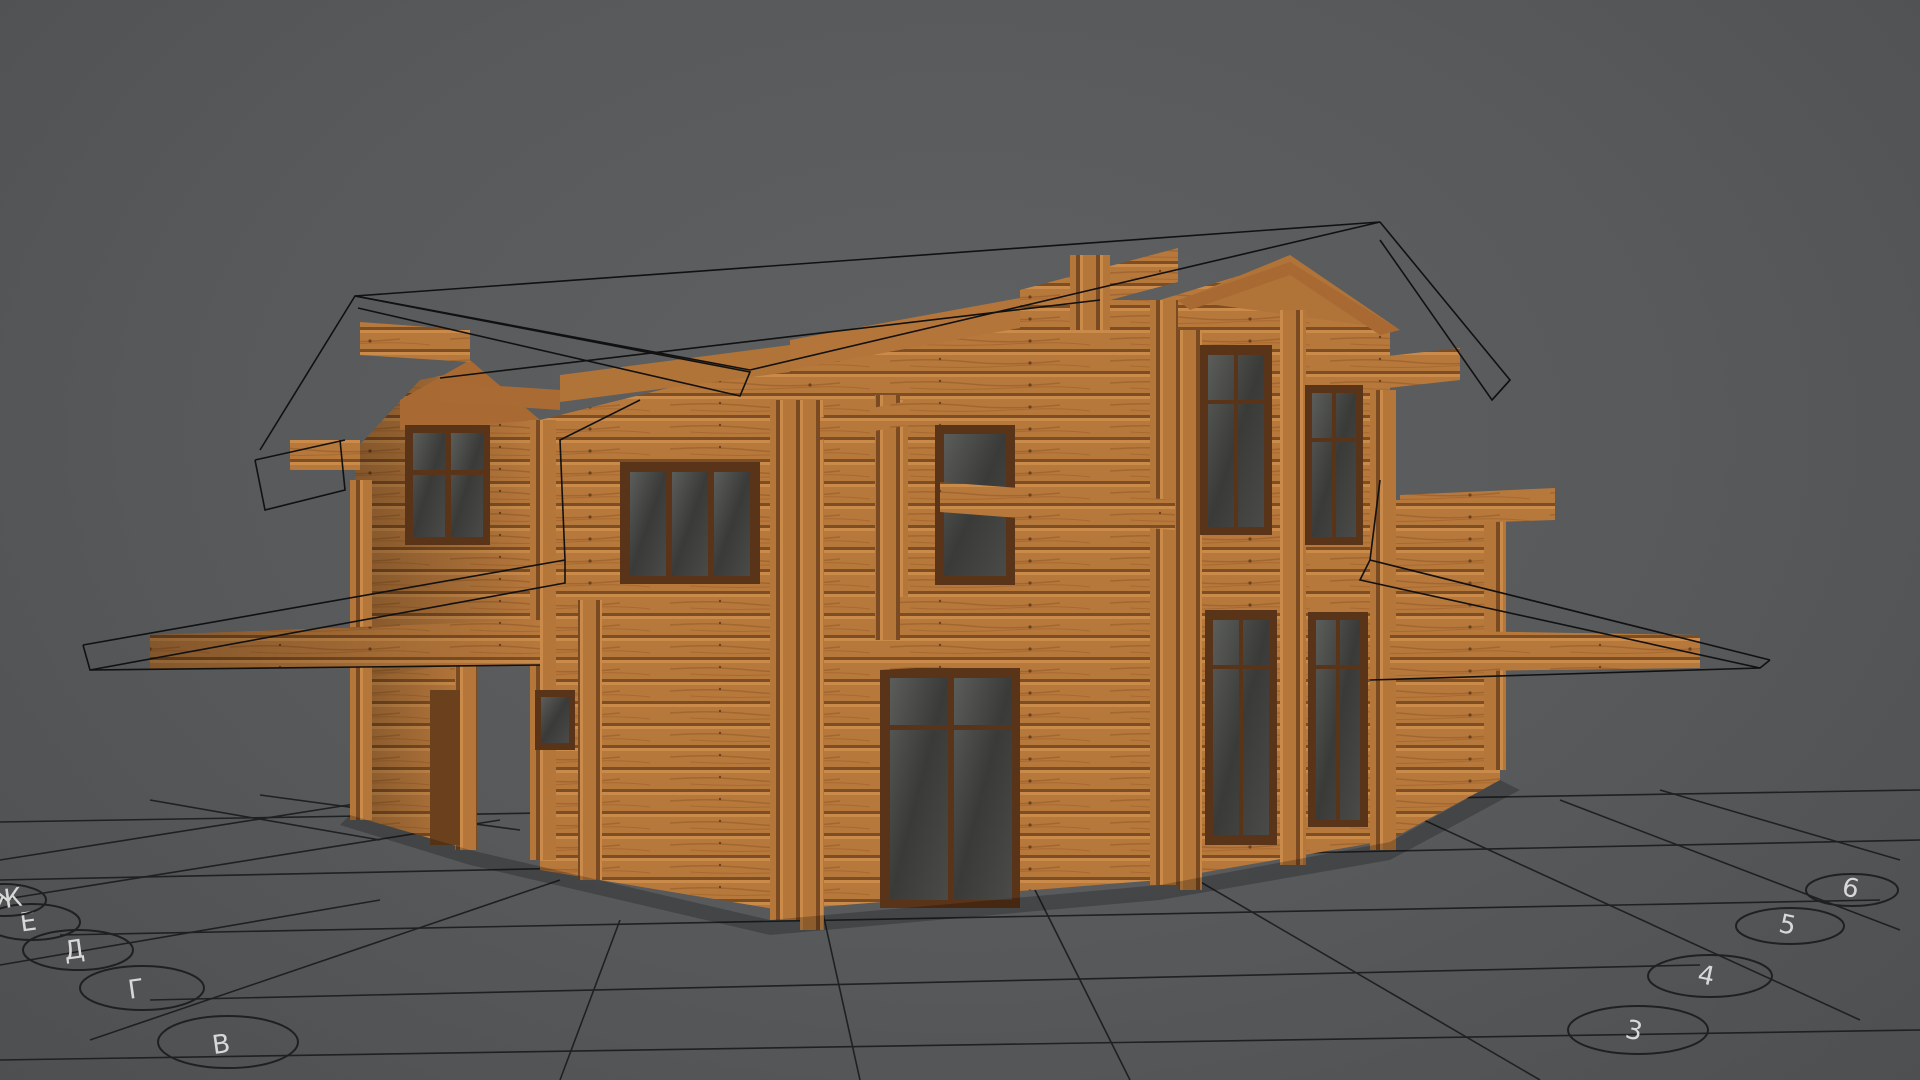 This screenshot has width=1920, height=1080. I want to click on axis-label: В, so click(221, 1045).